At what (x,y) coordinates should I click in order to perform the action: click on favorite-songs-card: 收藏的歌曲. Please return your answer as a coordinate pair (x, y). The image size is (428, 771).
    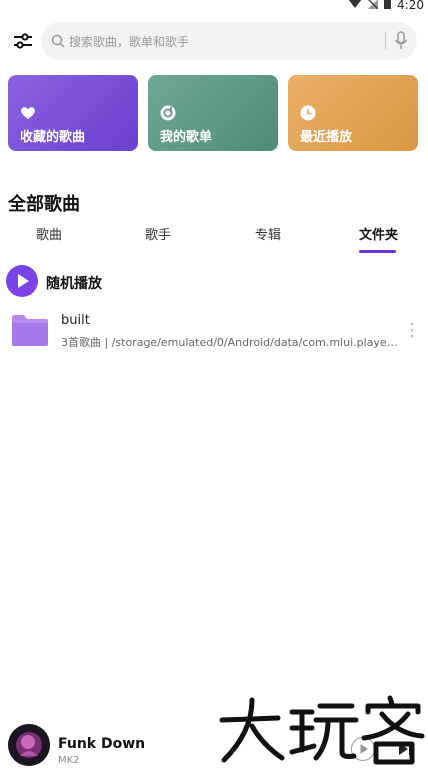
    Looking at the image, I should click on (73, 113).